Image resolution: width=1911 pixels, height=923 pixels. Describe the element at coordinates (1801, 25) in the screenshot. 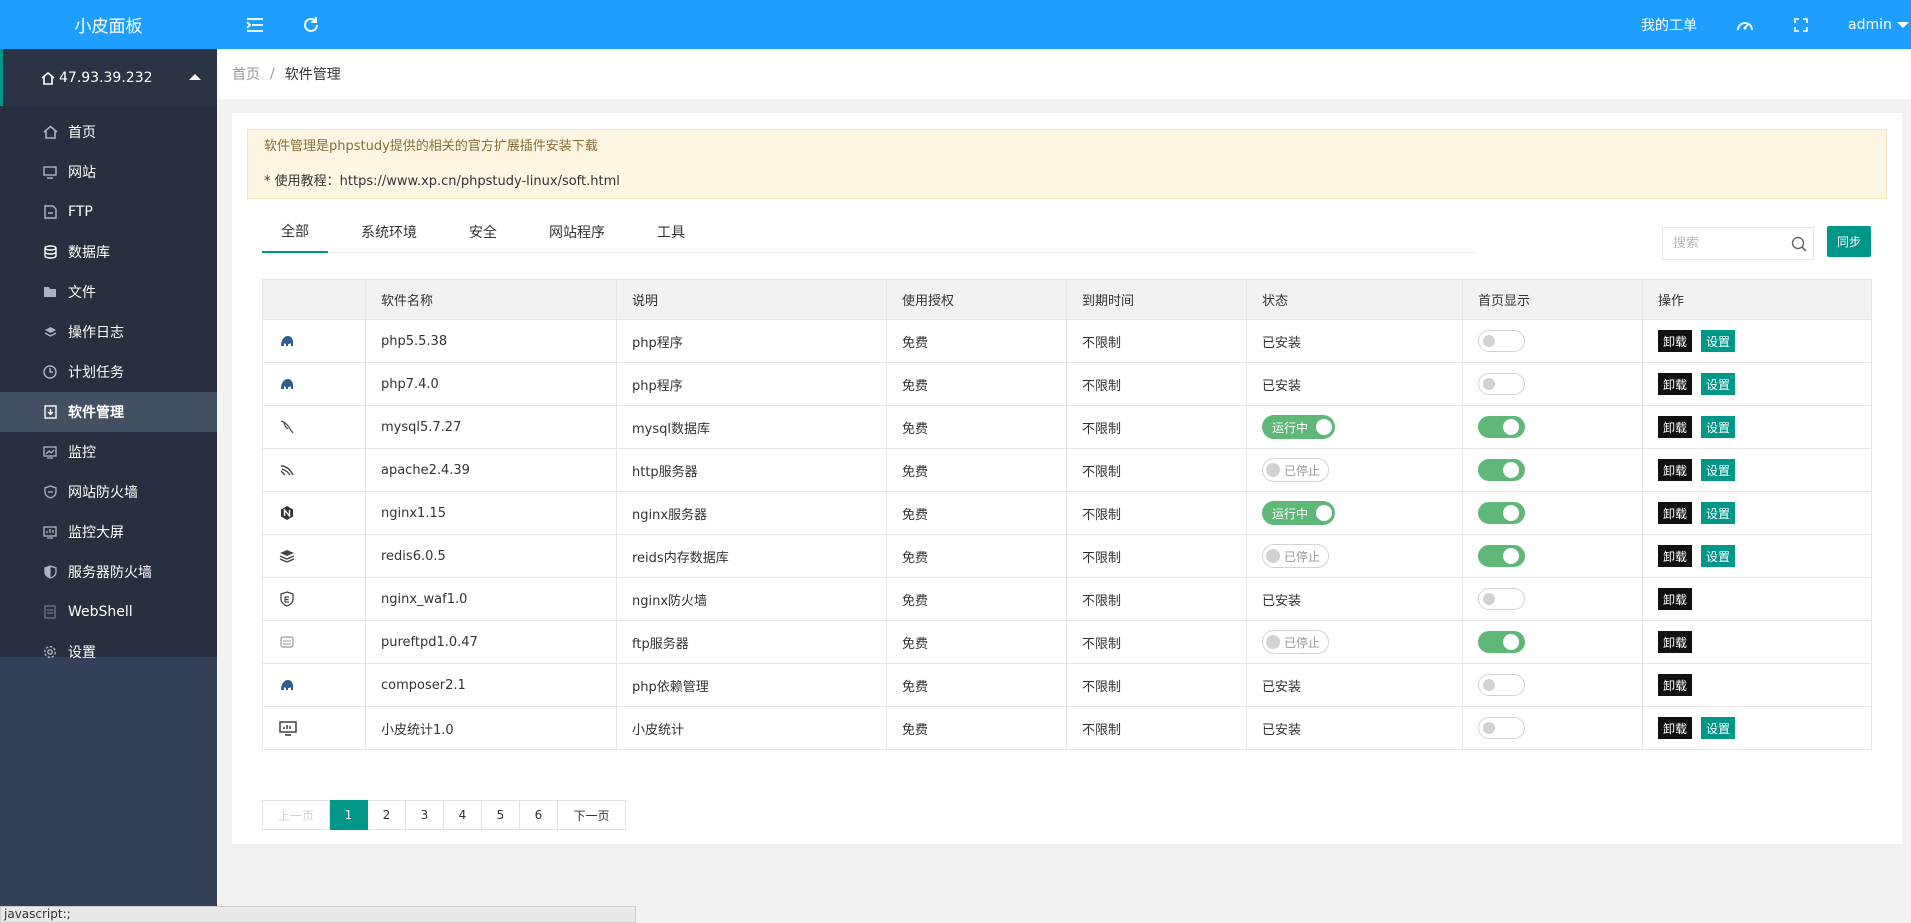

I see `fullscreen-icon` at that location.